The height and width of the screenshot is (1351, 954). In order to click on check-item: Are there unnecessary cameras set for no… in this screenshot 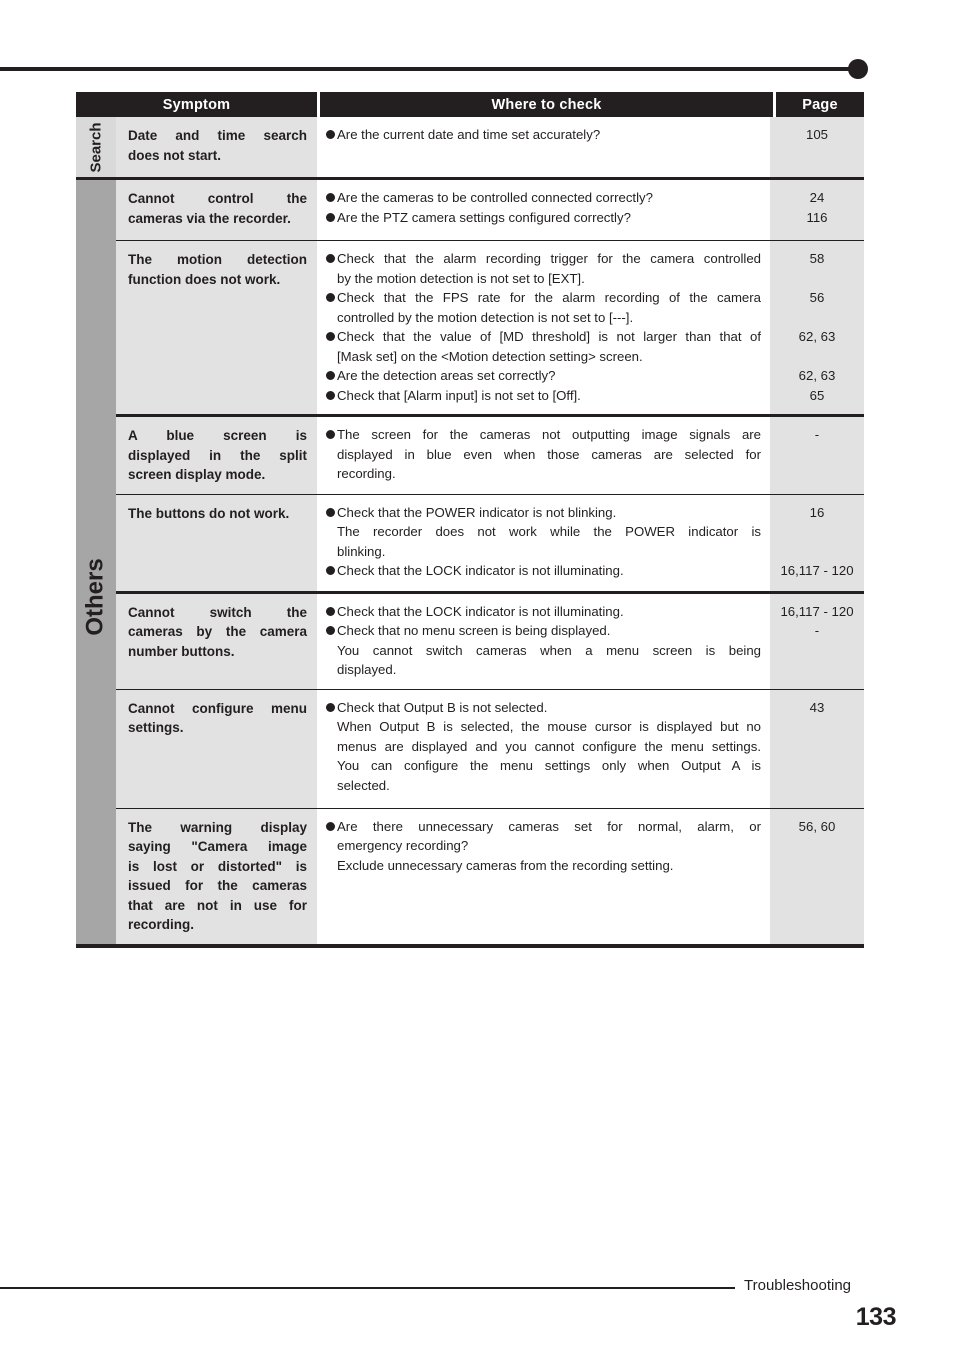, I will do `click(543, 836)`.